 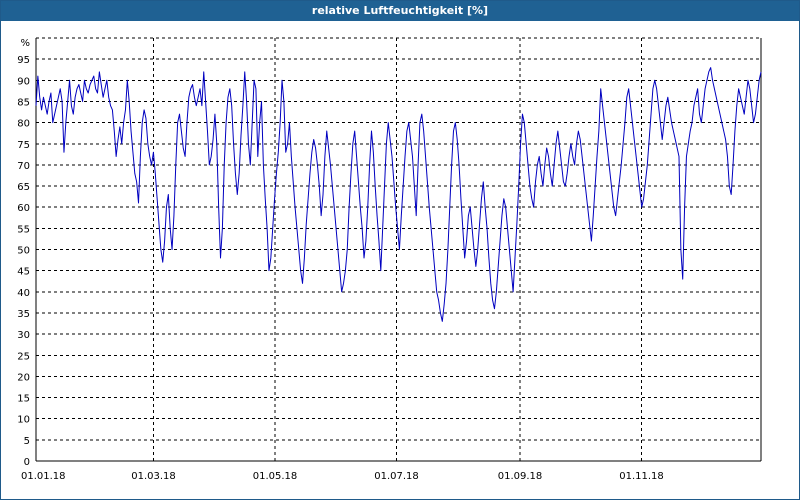 I want to click on x-tick-label: 01.07.18, so click(x=396, y=476).